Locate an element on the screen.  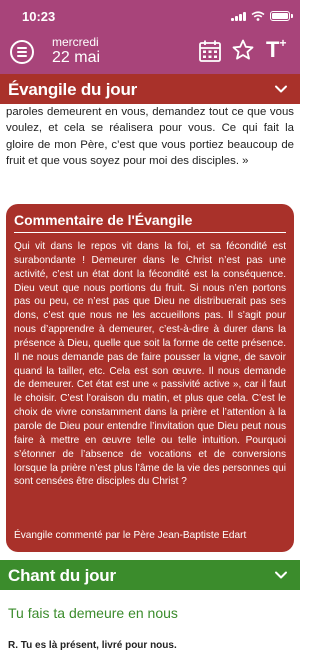
signal-icon is located at coordinates (238, 16).